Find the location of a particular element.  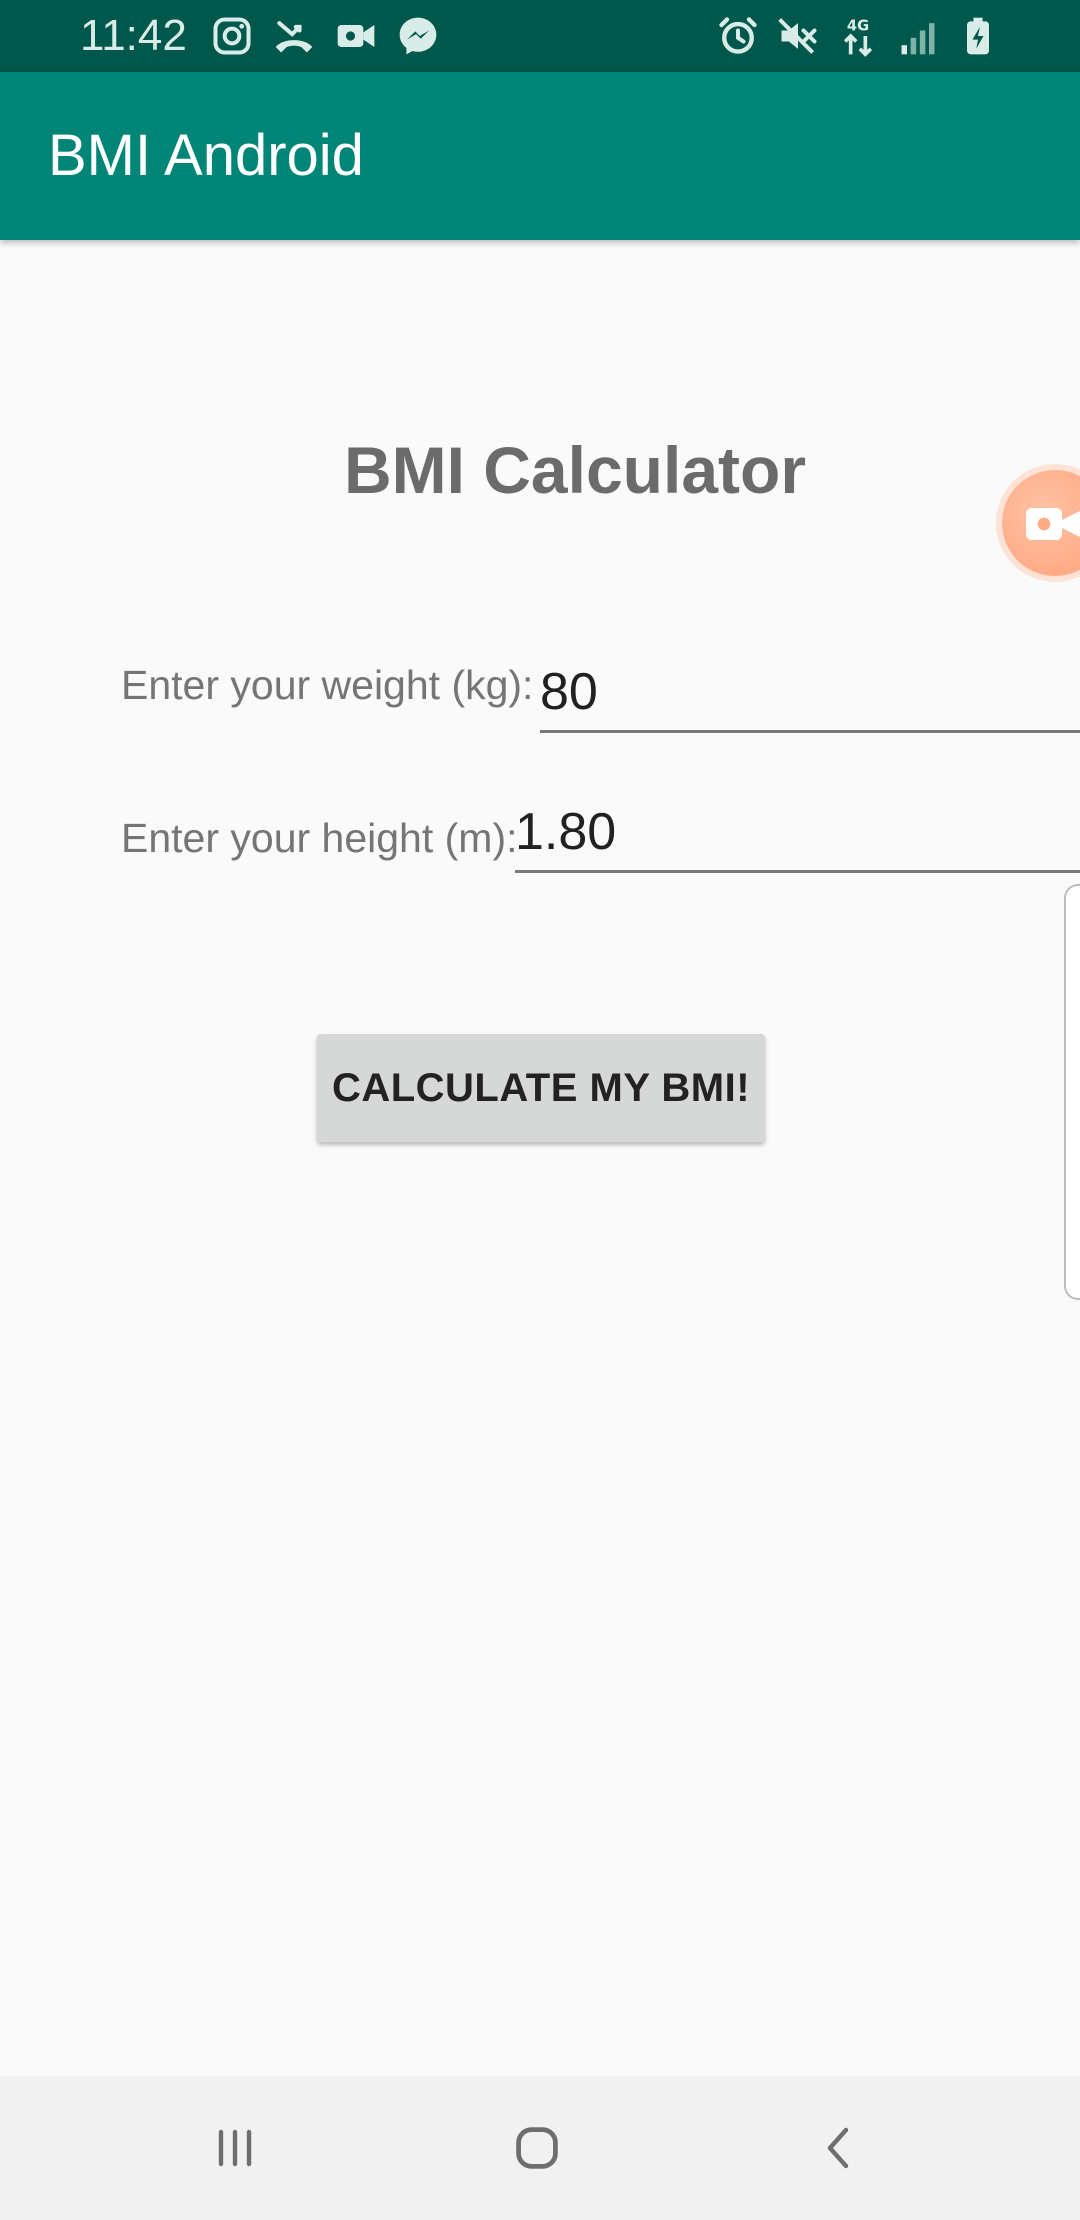

calculate-bmi-button: CALCULATE MY BMI! is located at coordinates (541, 1088).